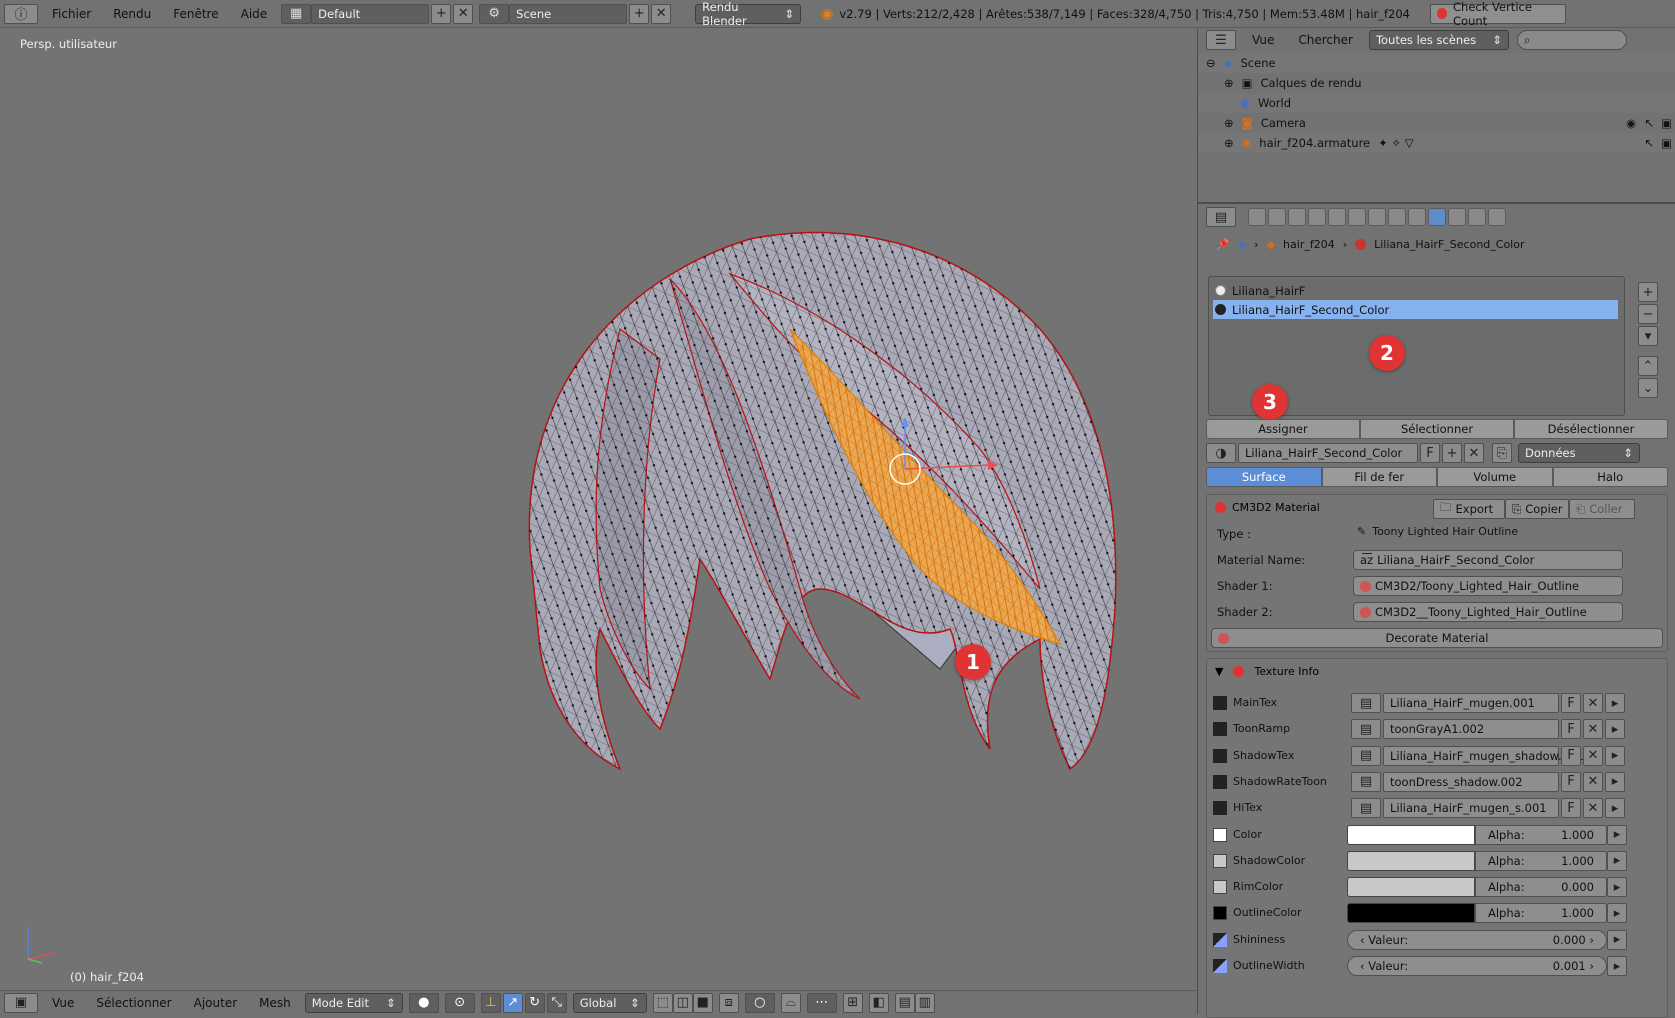  I want to click on rotate-icon: ↻, so click(534, 1002).